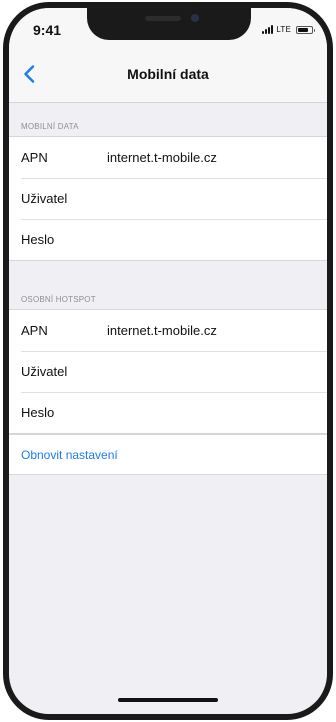 This screenshot has height=722, width=336. I want to click on back-button, so click(29, 74).